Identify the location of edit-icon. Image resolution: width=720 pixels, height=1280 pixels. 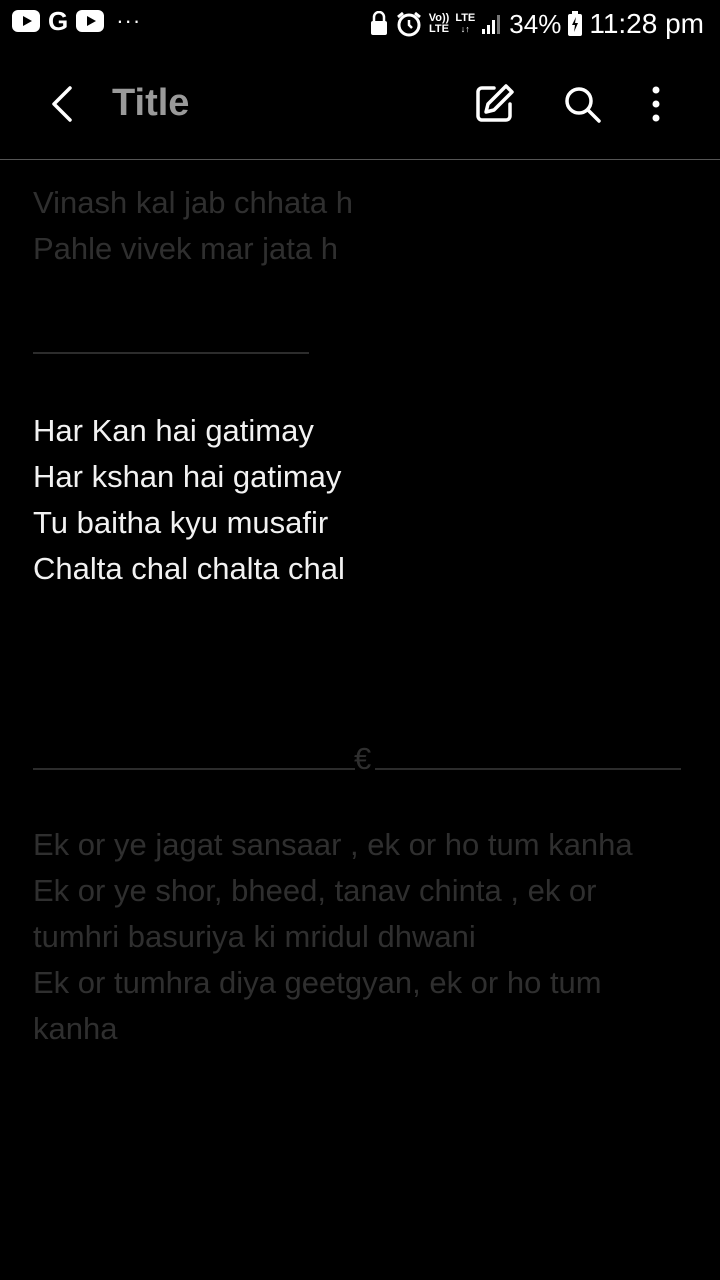
(495, 103).